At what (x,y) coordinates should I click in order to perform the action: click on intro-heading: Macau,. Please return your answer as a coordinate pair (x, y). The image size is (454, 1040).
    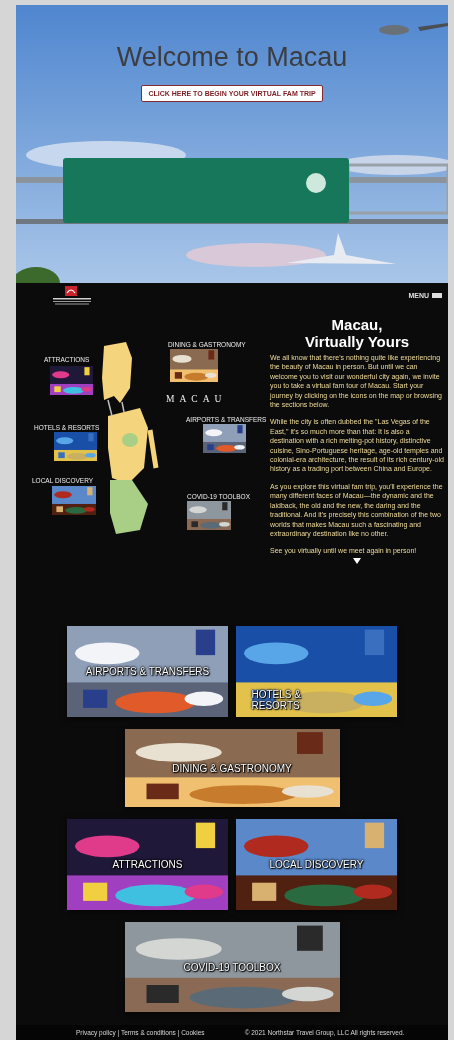
    Looking at the image, I should click on (357, 324).